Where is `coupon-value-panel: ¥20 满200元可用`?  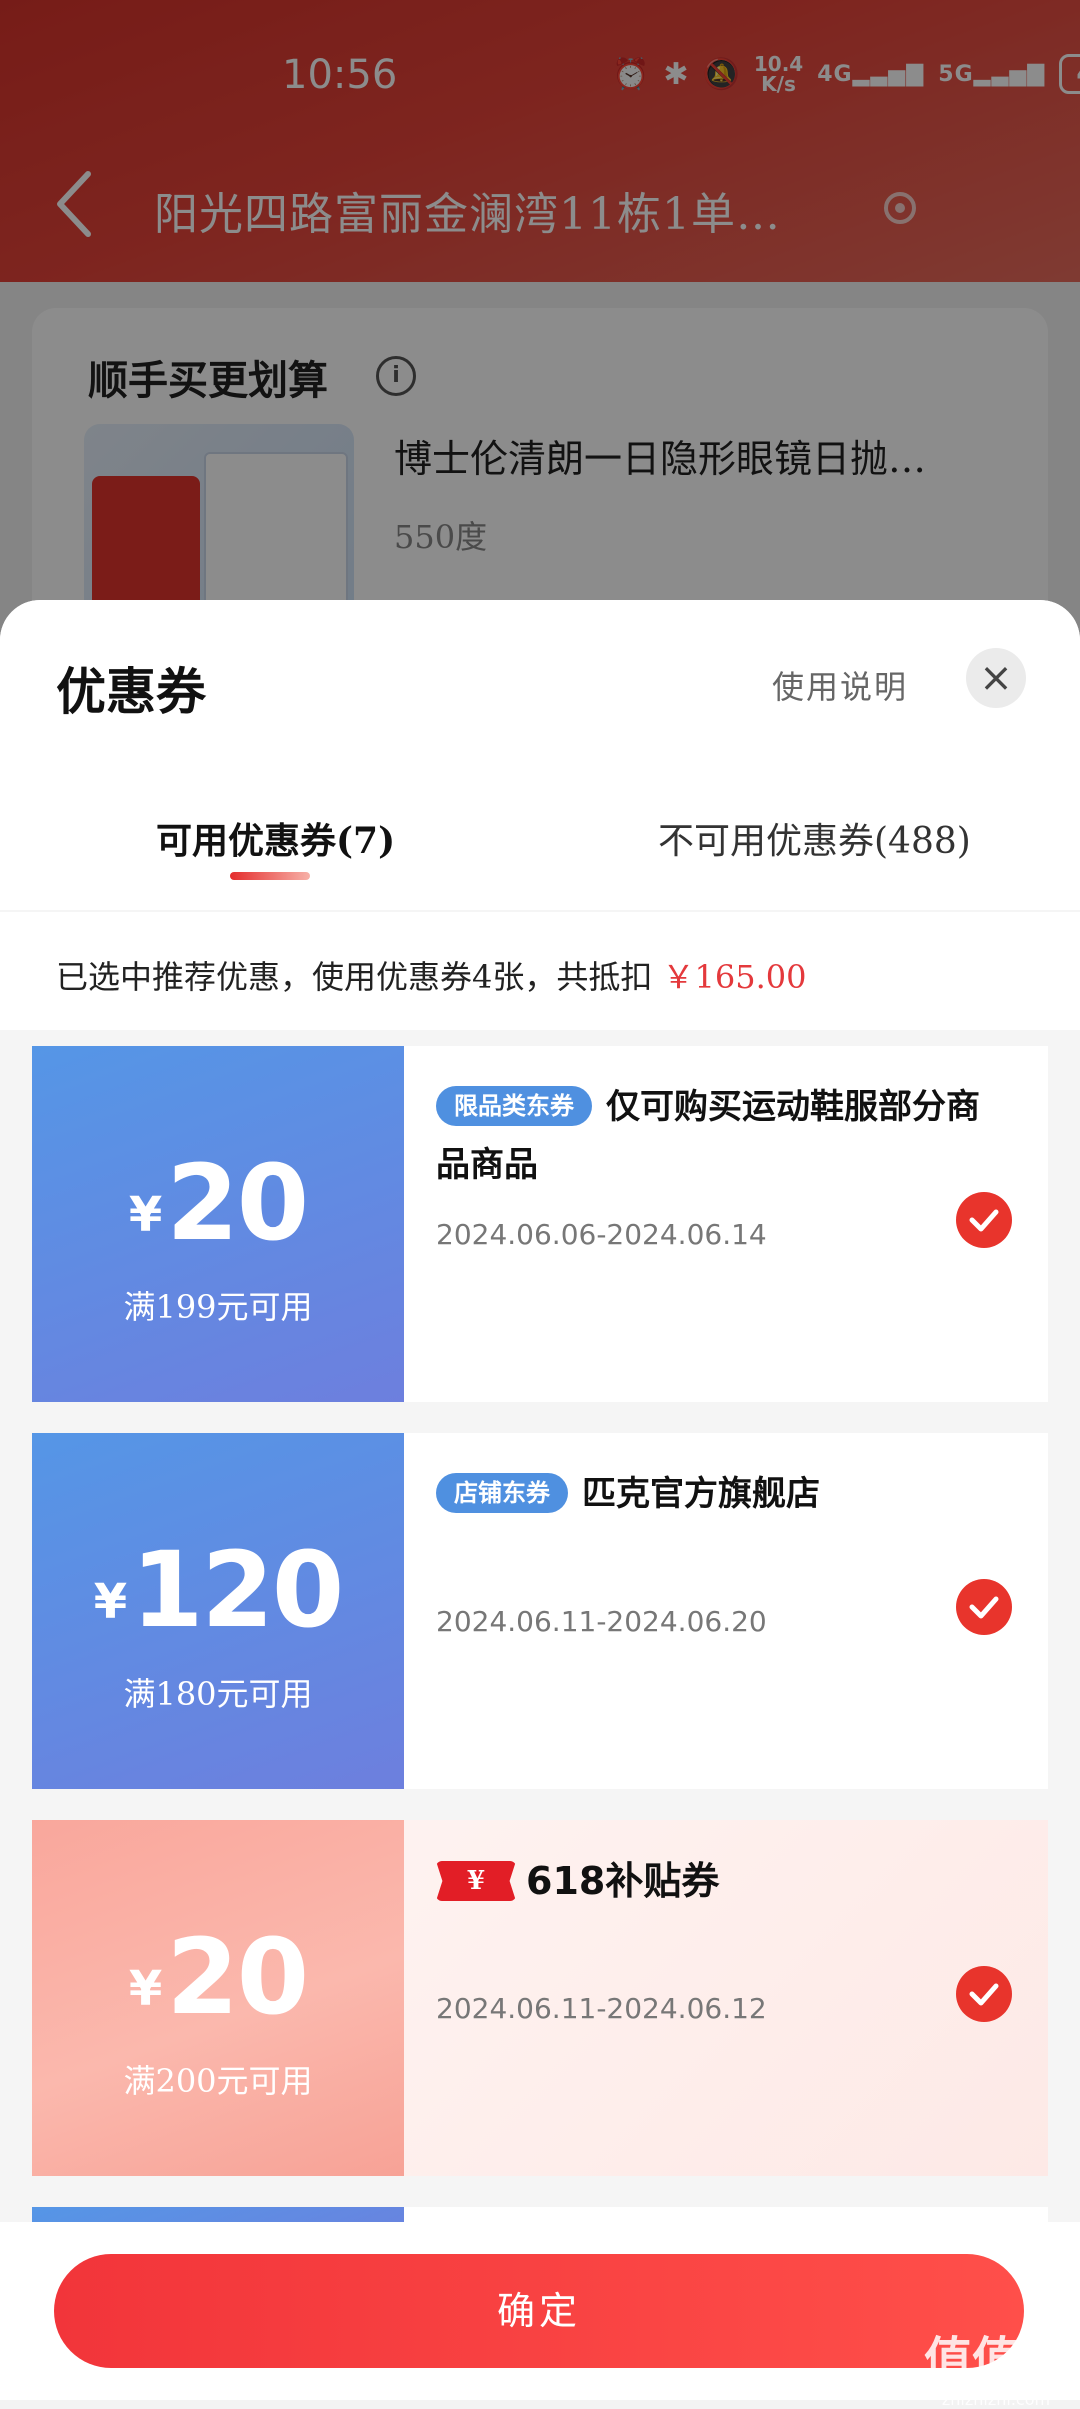
coupon-value-panel: ¥20 满200元可用 is located at coordinates (218, 1998).